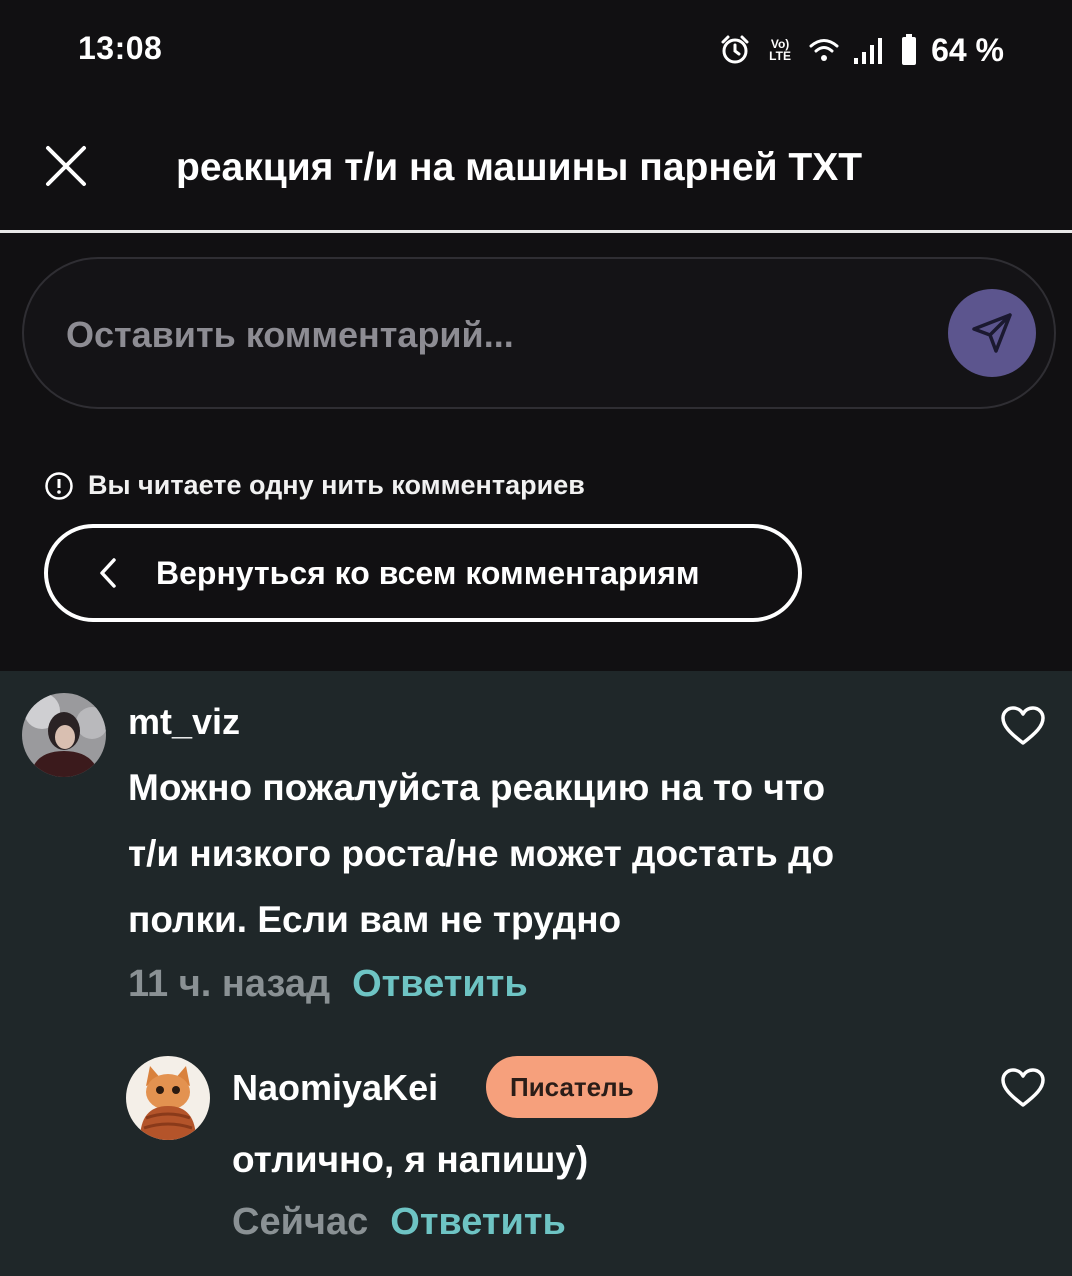 The height and width of the screenshot is (1276, 1072). I want to click on status-icons: Vo) LTE 64 %, so click(861, 50).